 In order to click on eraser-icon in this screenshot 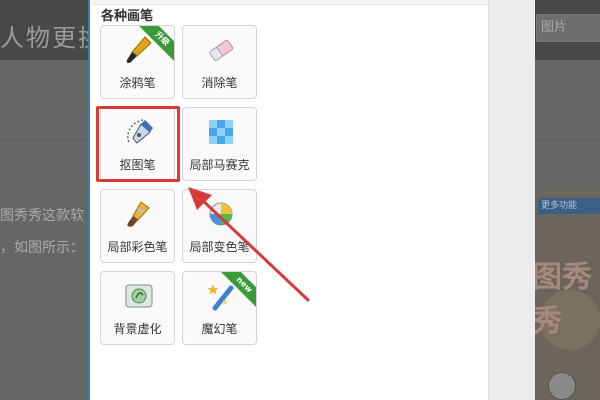, I will do `click(221, 50)`.